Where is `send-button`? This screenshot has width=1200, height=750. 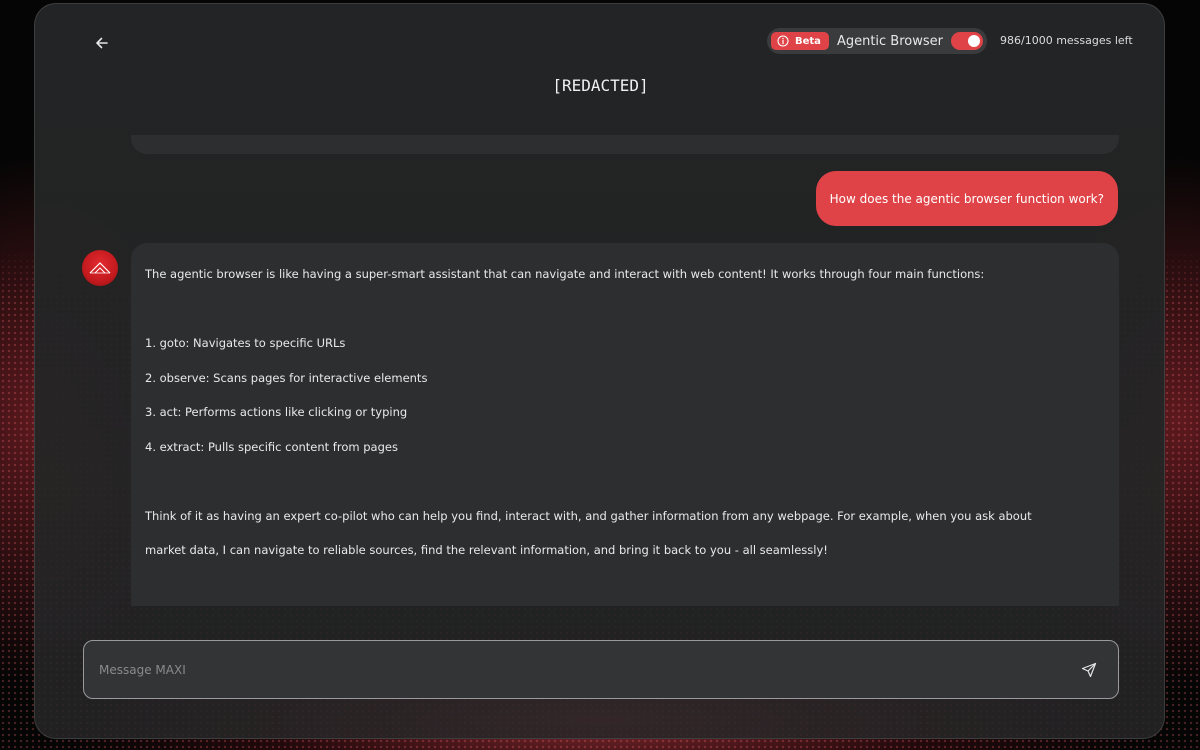
send-button is located at coordinates (1089, 670).